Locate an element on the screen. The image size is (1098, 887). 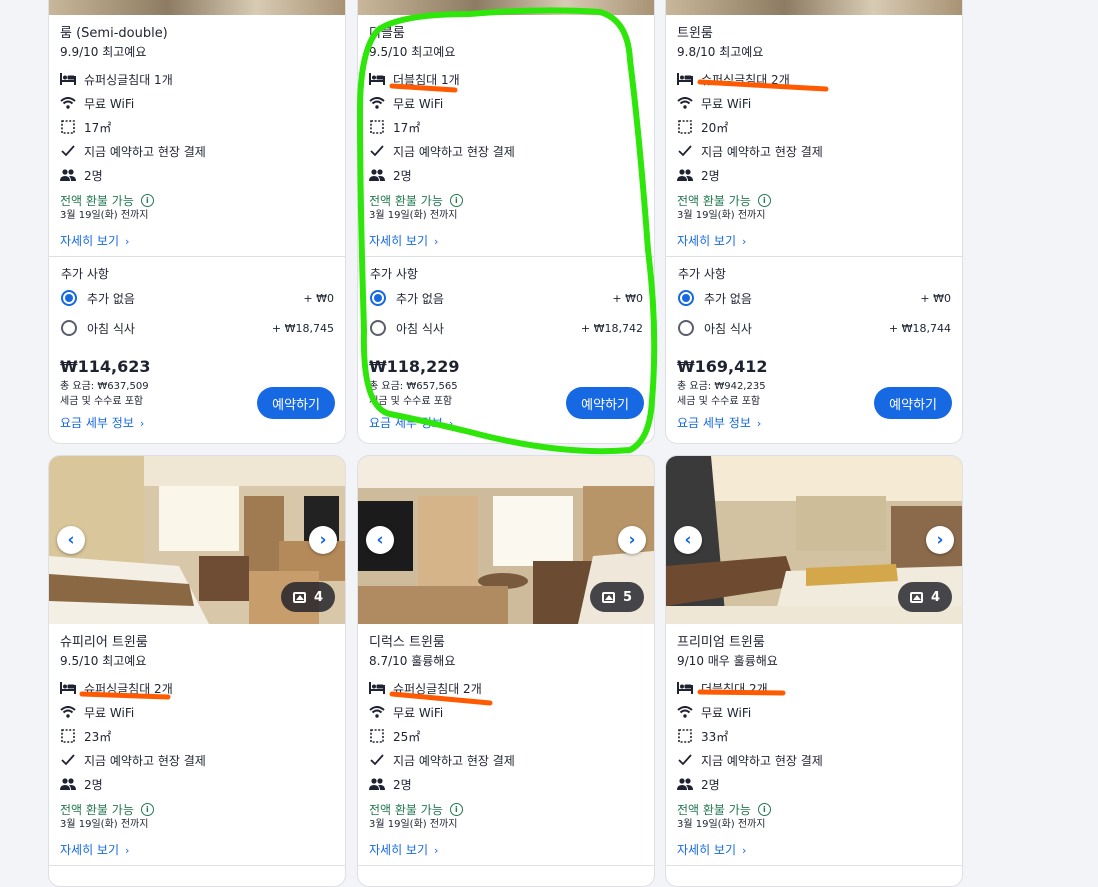
room-rating: 9.5/10 최고예요 is located at coordinates (412, 52).